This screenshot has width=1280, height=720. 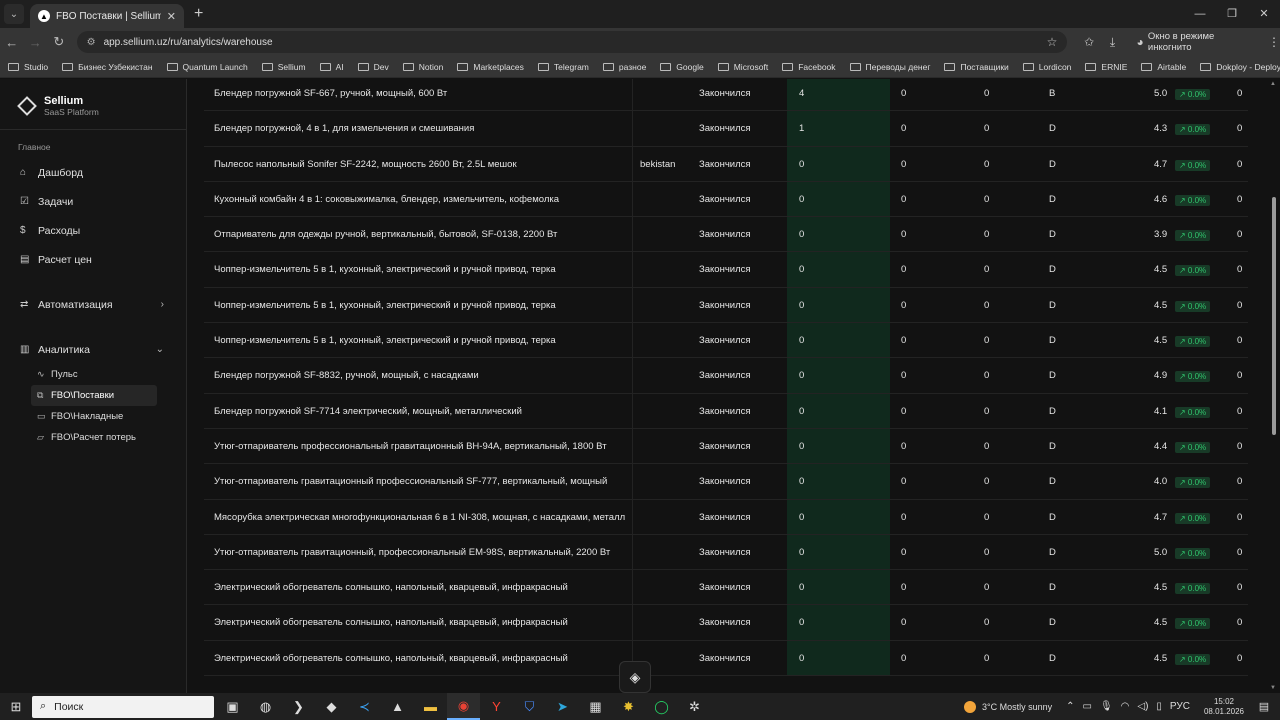 What do you see at coordinates (93, 230) in the screenshot?
I see `sidebar-item-expenses: $ Расходы` at bounding box center [93, 230].